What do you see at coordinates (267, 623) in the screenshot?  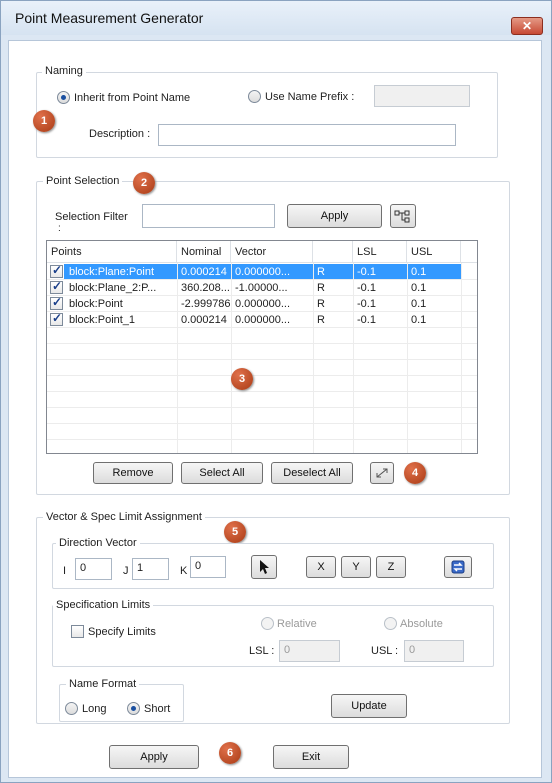 I see `relative-radio` at bounding box center [267, 623].